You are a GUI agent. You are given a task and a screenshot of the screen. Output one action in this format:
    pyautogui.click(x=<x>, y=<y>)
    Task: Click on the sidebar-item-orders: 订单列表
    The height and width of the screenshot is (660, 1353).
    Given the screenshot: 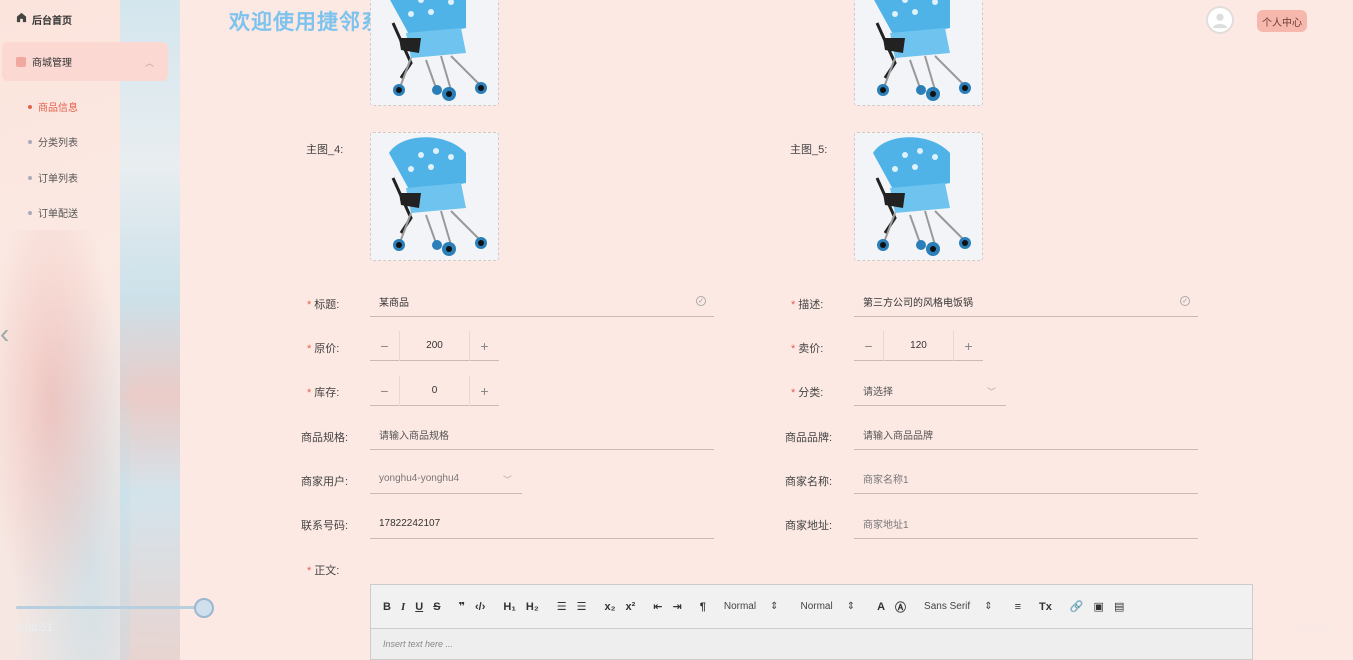 What is the action you would take?
    pyautogui.click(x=53, y=177)
    